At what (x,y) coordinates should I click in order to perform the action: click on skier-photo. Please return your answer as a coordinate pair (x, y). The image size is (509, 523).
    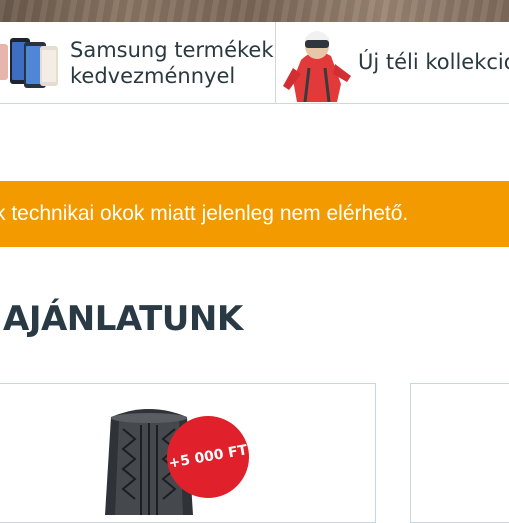
    Looking at the image, I should click on (317, 63).